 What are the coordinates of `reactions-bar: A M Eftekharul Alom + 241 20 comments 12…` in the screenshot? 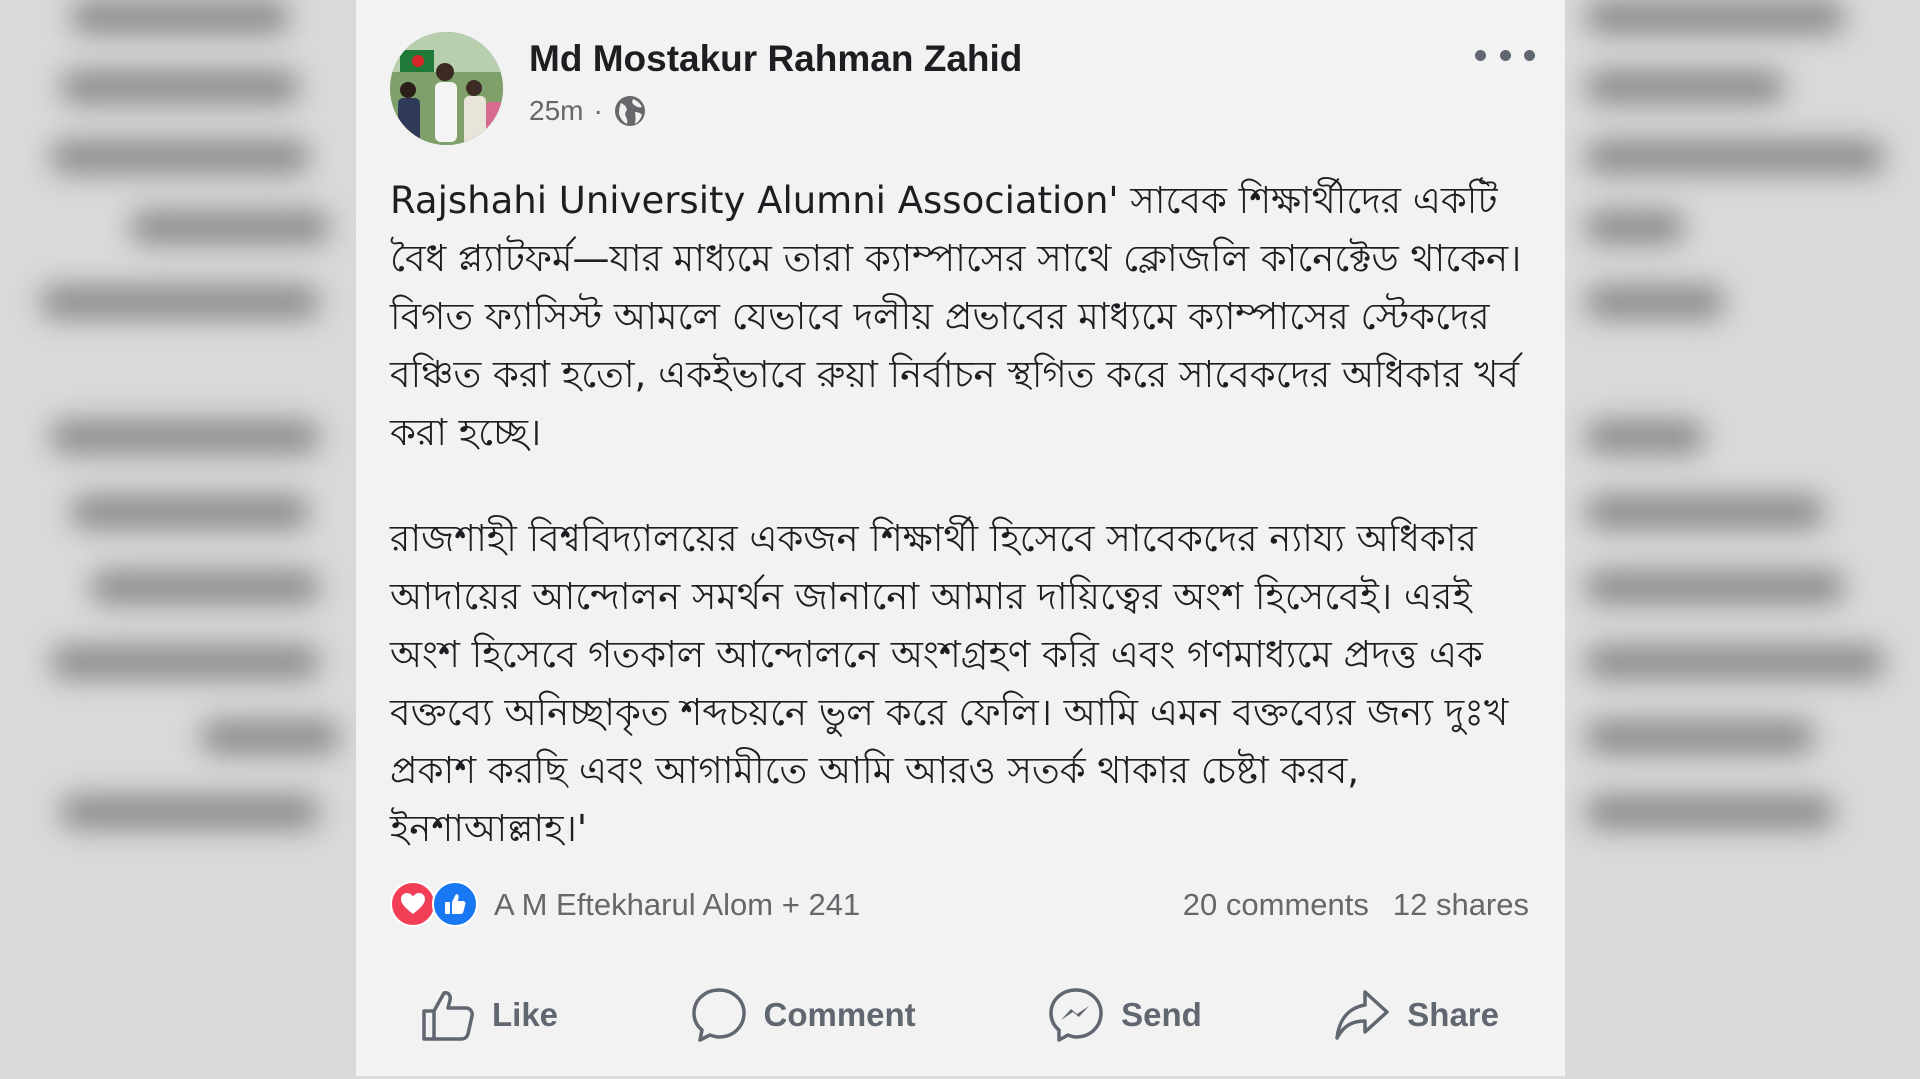 It's located at (959, 905).